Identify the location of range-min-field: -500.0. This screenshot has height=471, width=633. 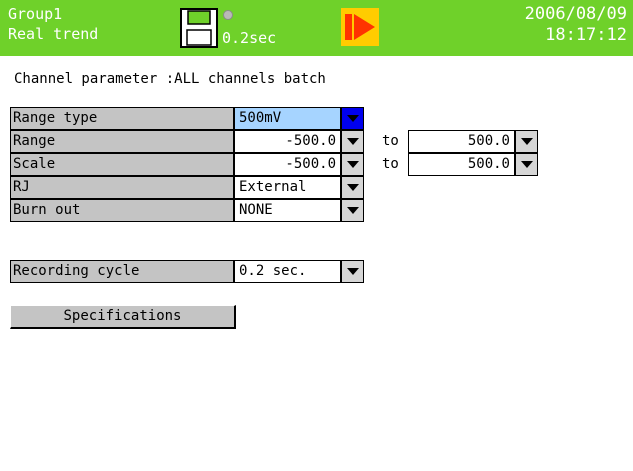
(287, 141).